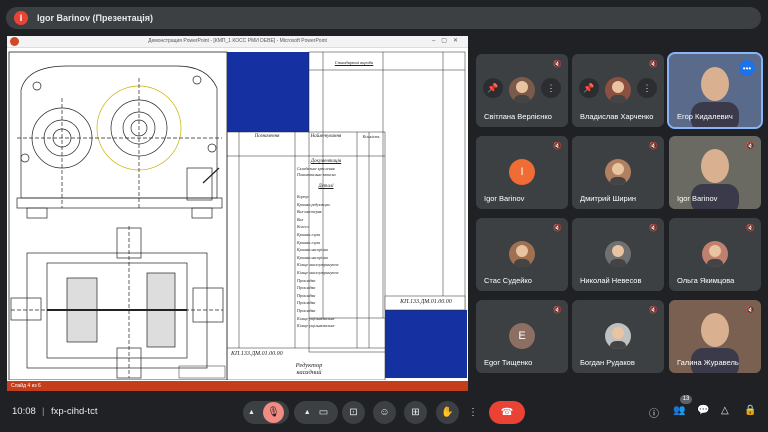 This screenshot has width=768, height=432. I want to click on participant-name: Галина Журавель, so click(708, 362).